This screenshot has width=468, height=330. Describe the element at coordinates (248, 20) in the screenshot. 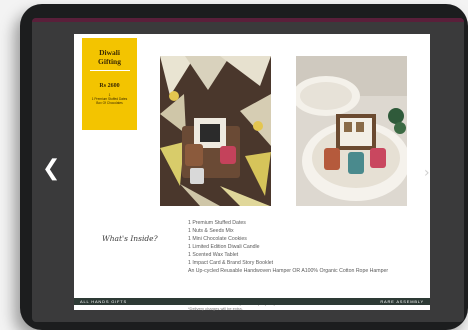

I see `top-strip` at that location.